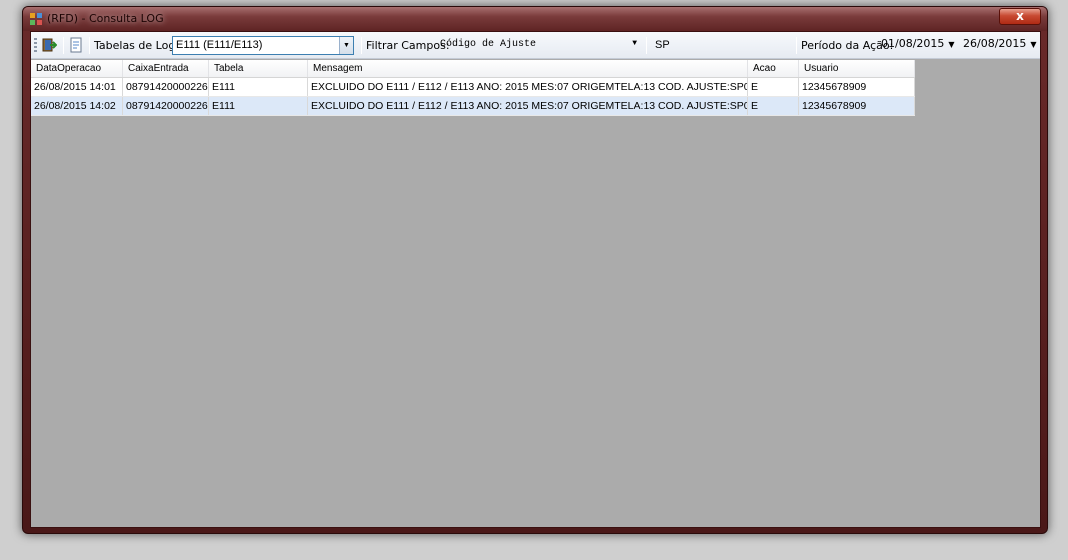  What do you see at coordinates (721, 45) in the screenshot?
I see `filter-text-input: SP` at bounding box center [721, 45].